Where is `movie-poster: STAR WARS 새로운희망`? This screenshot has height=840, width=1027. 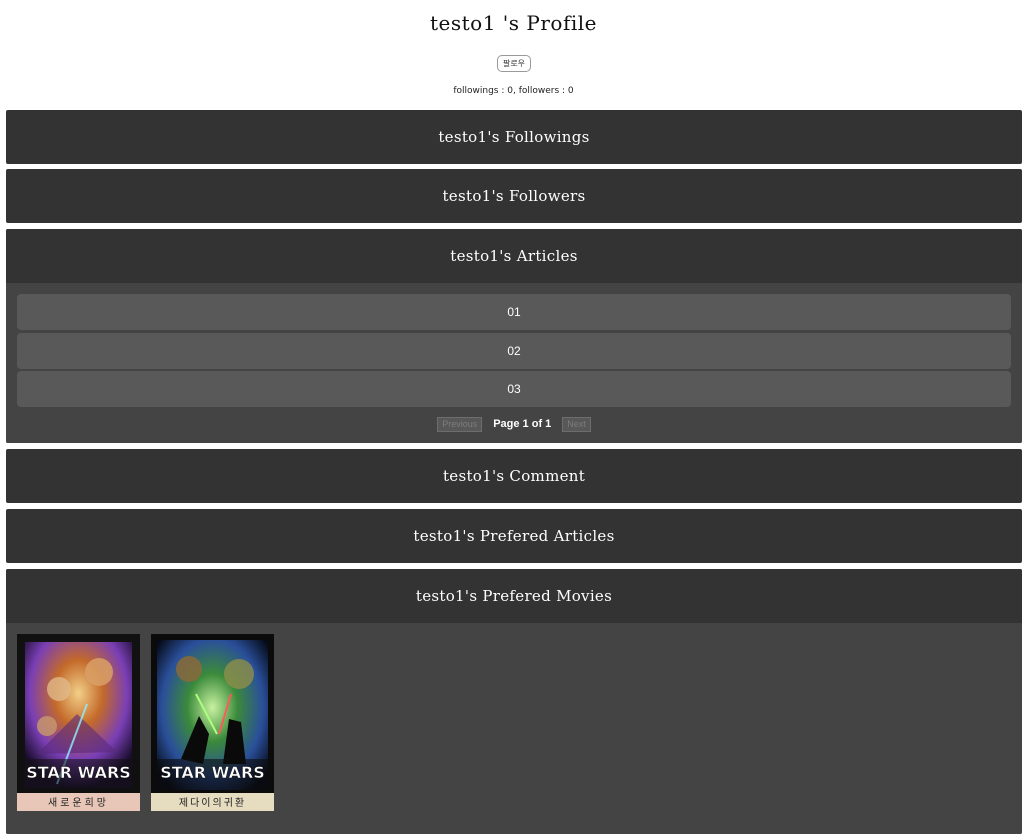
movie-poster: STAR WARS 새로운희망 is located at coordinates (78, 722).